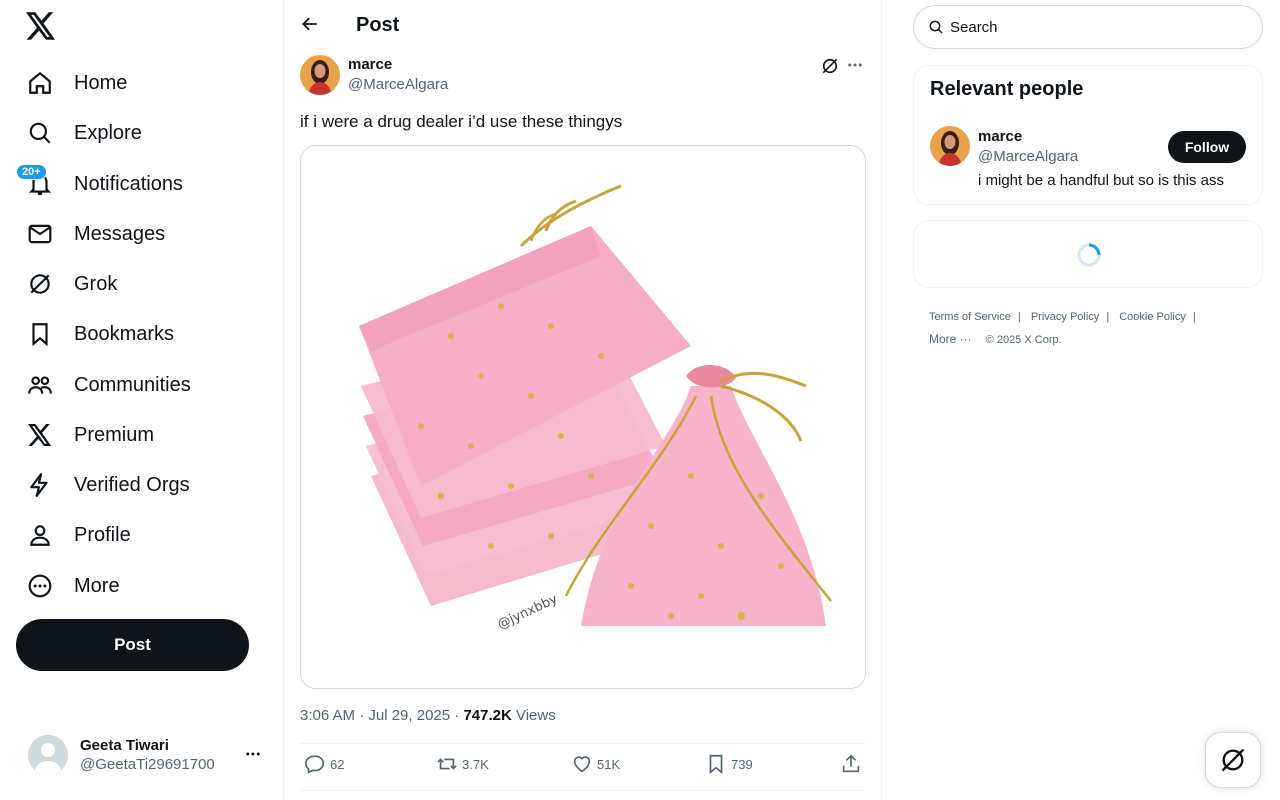 This screenshot has height=800, width=1280. What do you see at coordinates (1007, 89) in the screenshot?
I see `relevant-people-title: Relevant people` at bounding box center [1007, 89].